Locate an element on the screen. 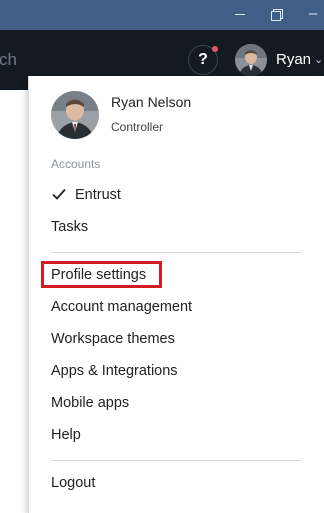 This screenshot has height=513, width=324. user-avatar-small is located at coordinates (251, 60).